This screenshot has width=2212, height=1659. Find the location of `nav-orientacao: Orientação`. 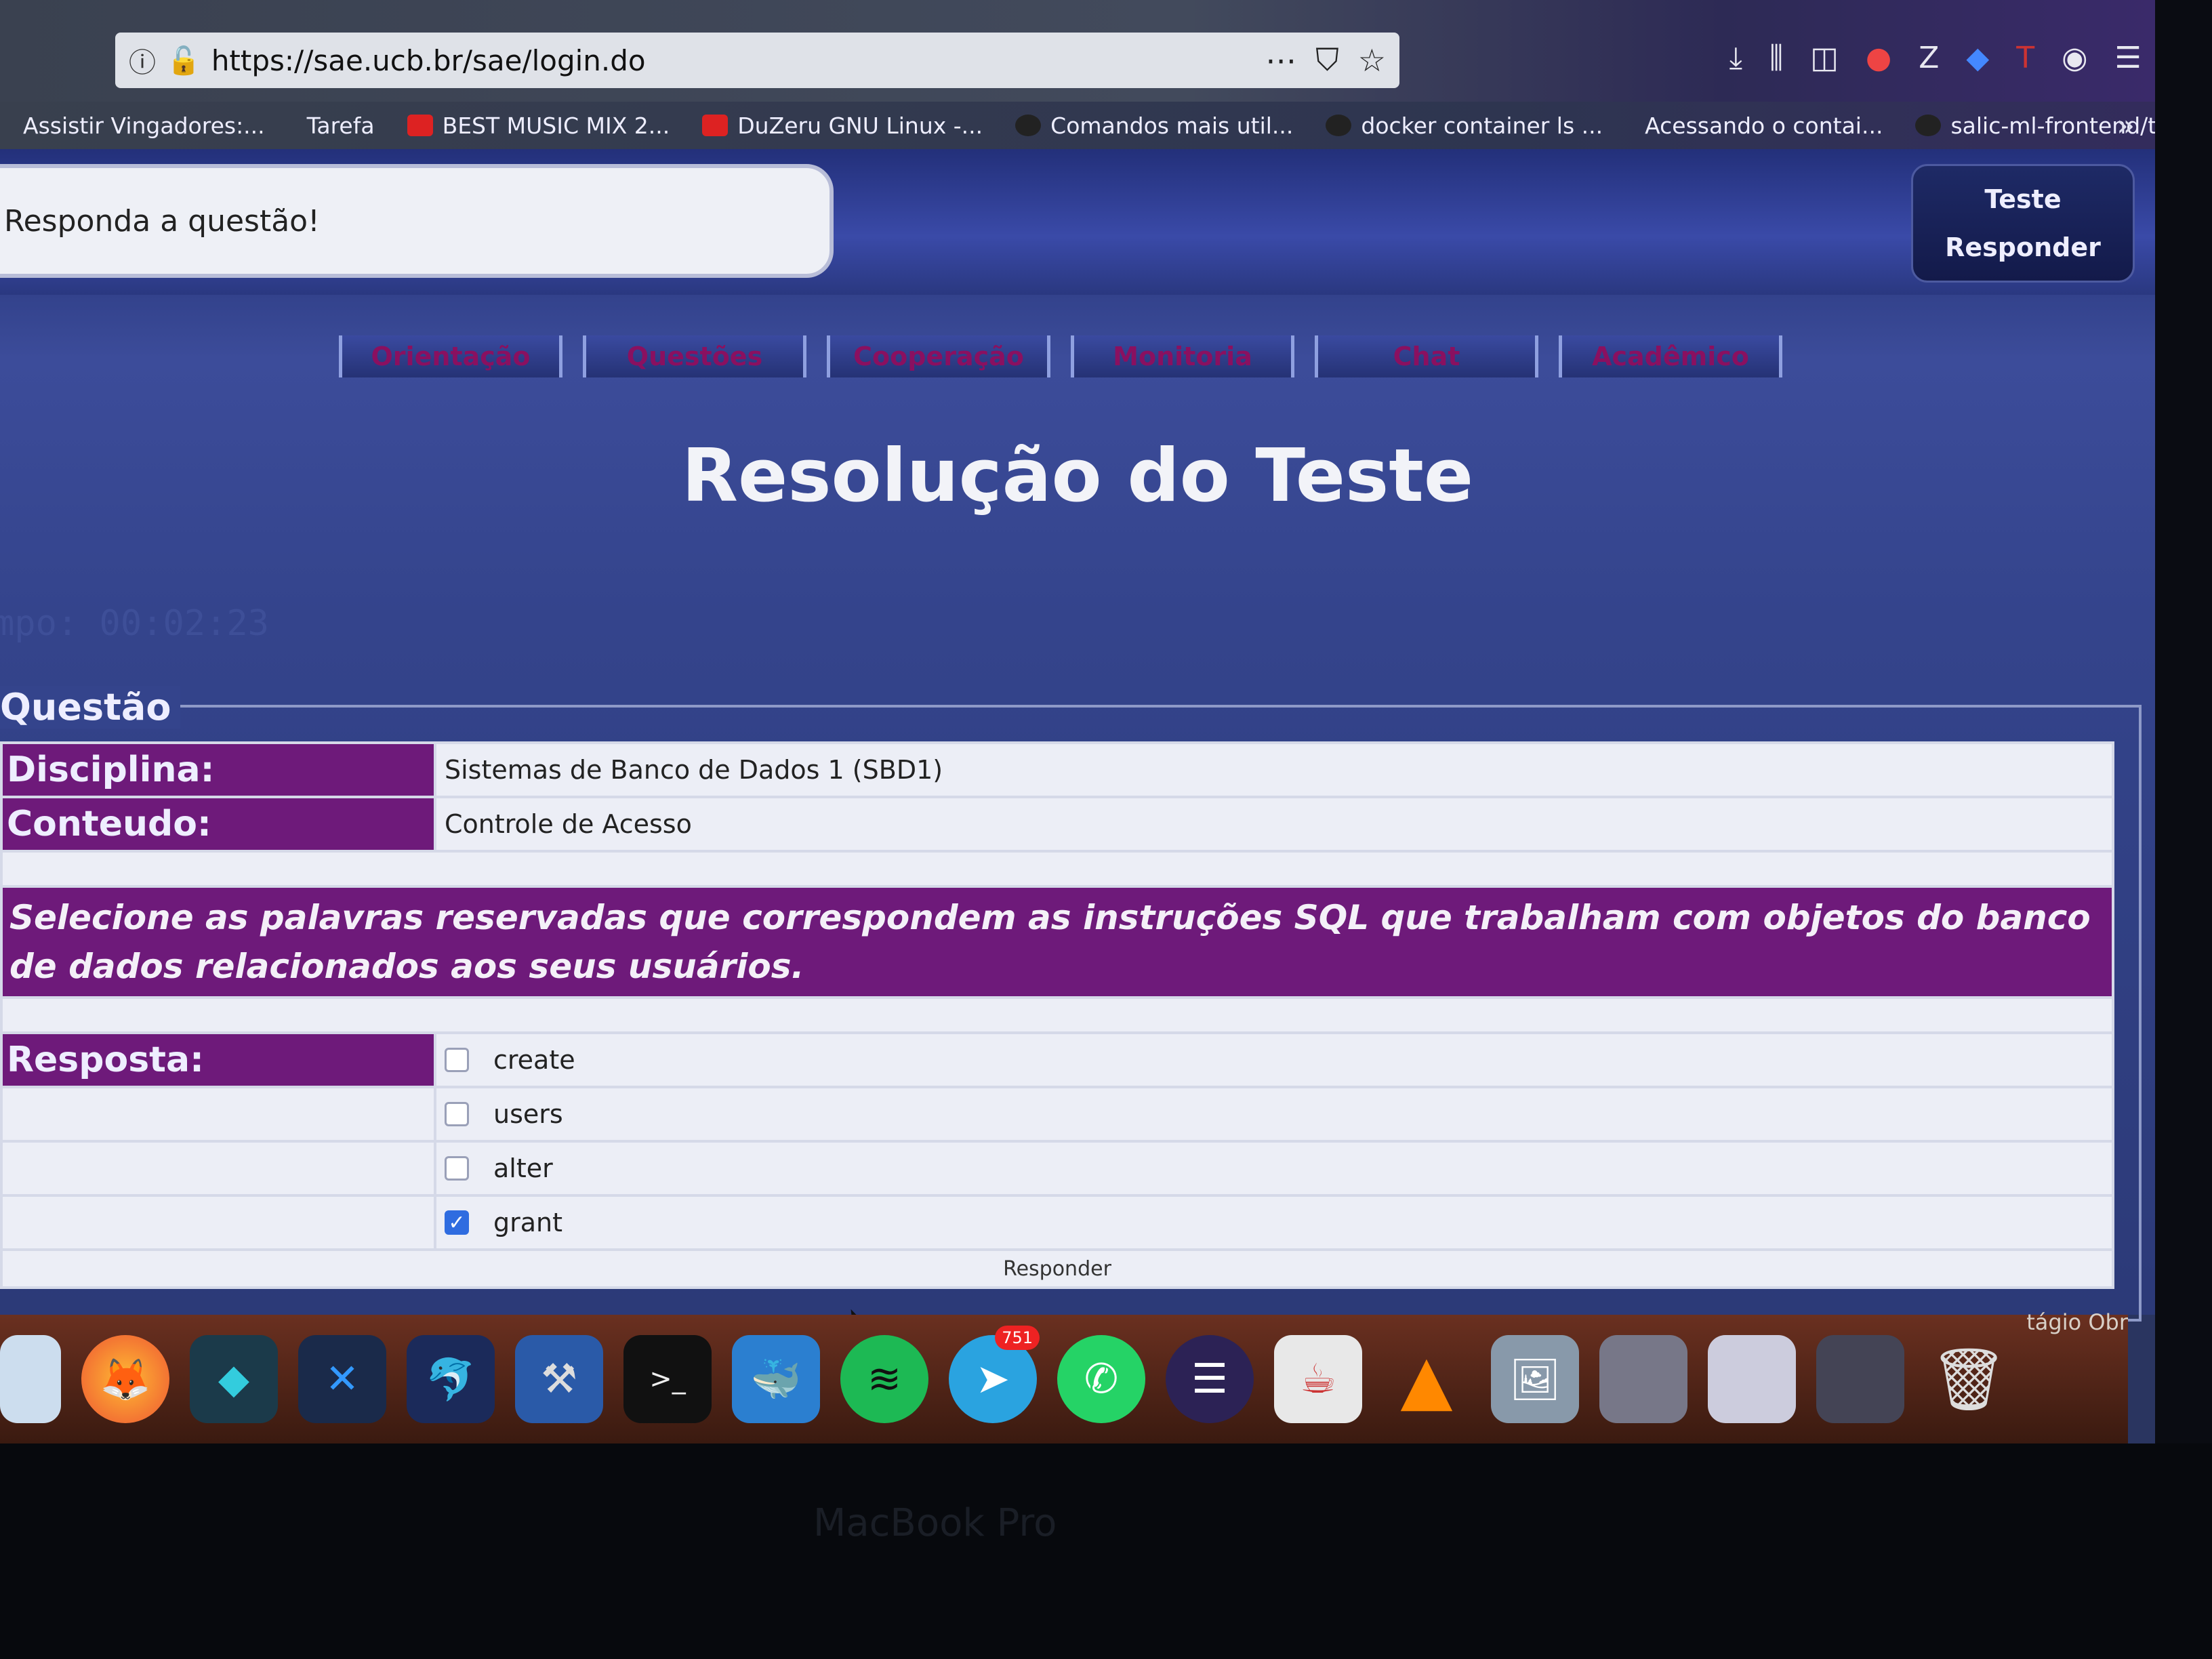

nav-orientacao: Orientação is located at coordinates (450, 356).